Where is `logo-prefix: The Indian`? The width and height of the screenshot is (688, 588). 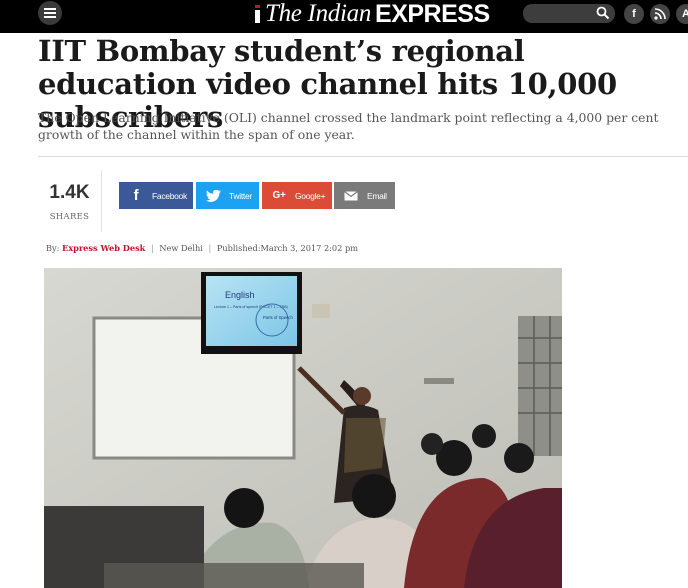
logo-prefix: The Indian is located at coordinates (318, 13).